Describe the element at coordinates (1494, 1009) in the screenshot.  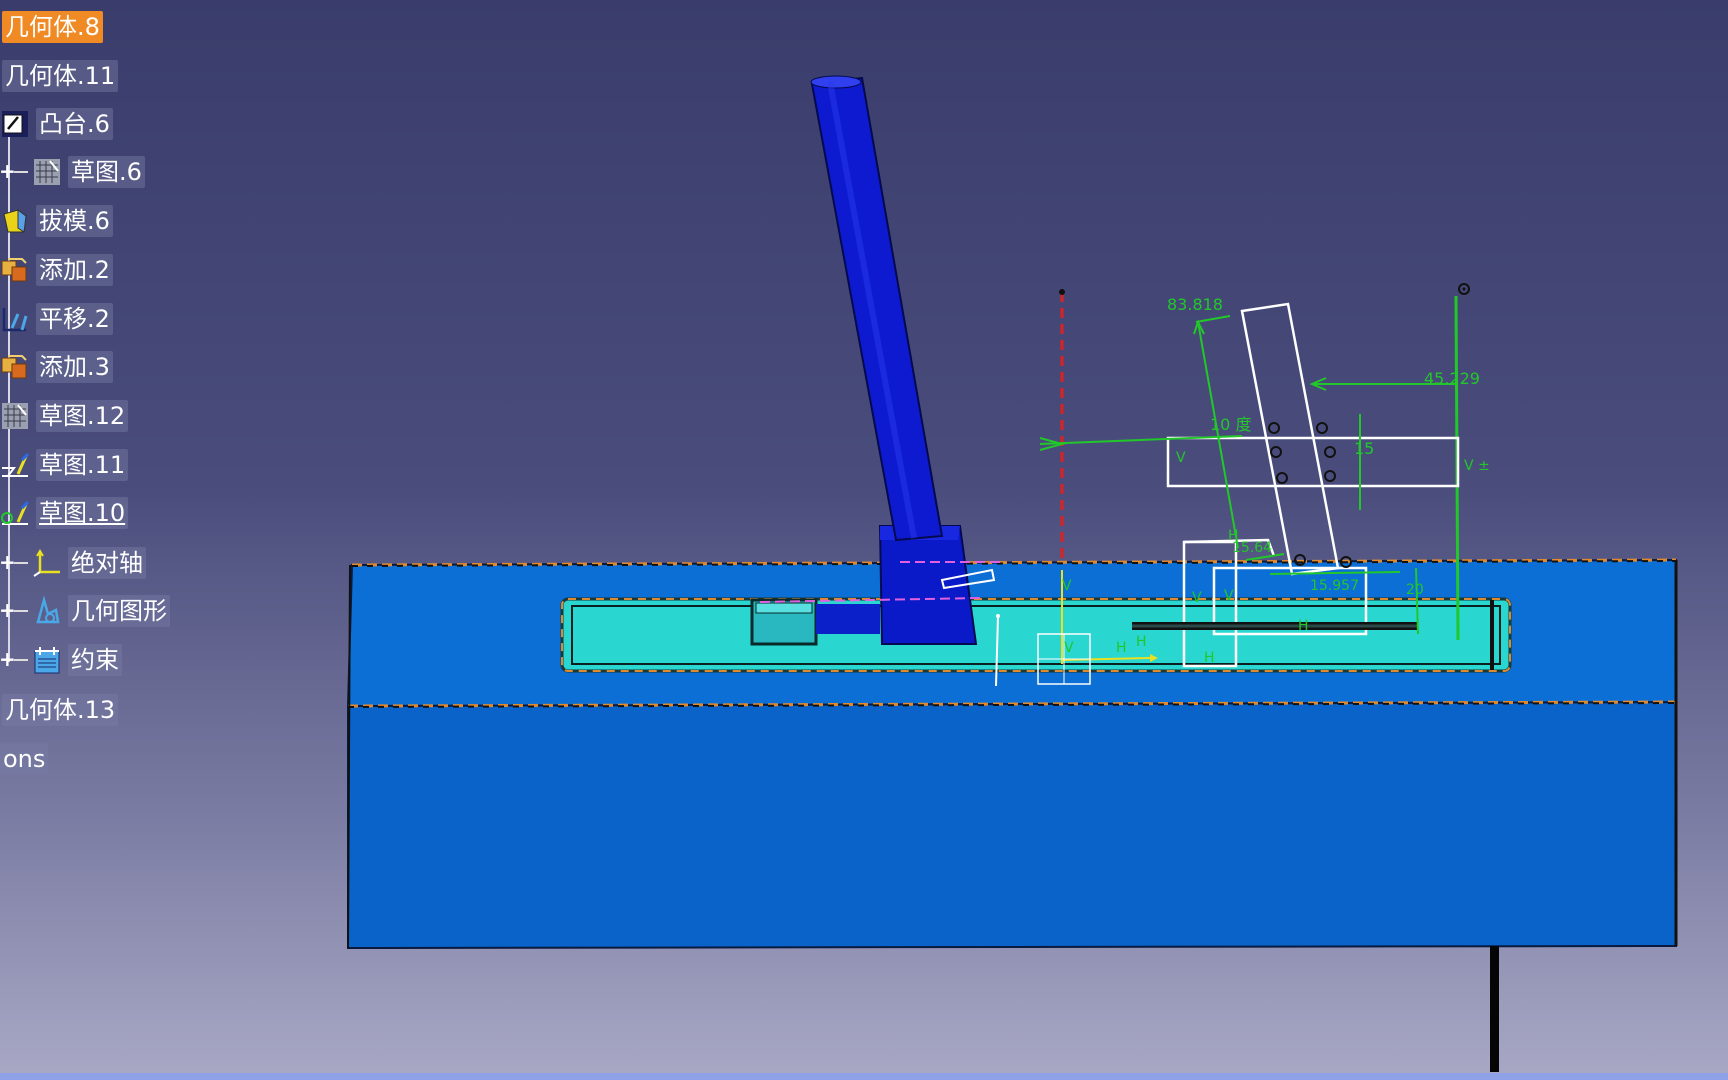
I see `support-leg` at that location.